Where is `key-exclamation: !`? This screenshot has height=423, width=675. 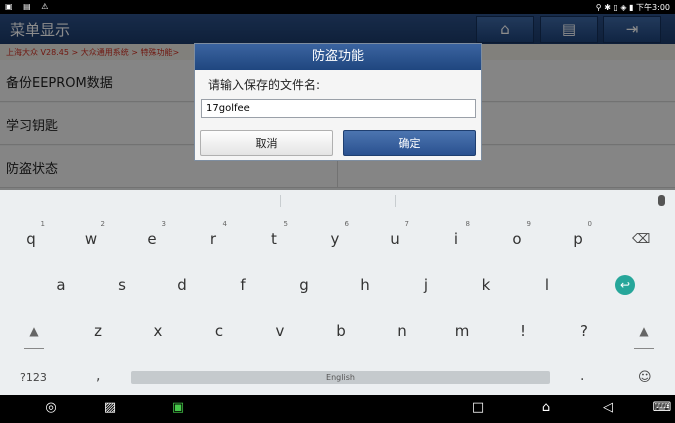 key-exclamation: ! is located at coordinates (523, 331).